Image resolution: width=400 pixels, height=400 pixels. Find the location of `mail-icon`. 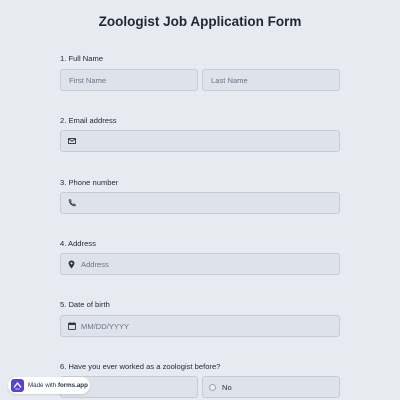

mail-icon is located at coordinates (71, 141).